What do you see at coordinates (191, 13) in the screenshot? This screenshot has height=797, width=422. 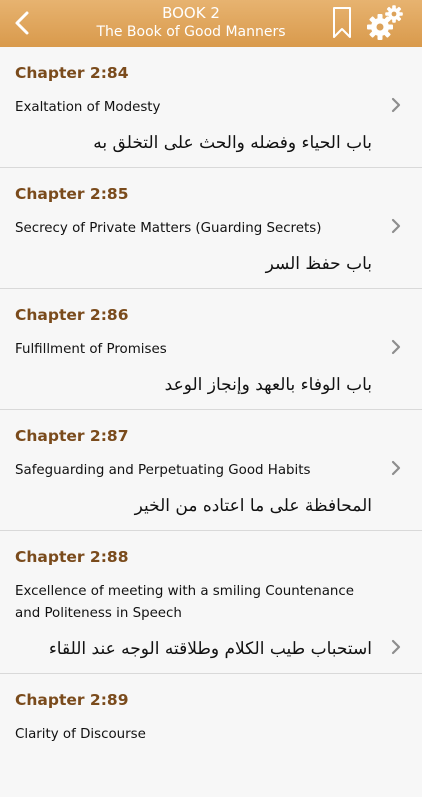 I see `book-label: BOOK 2` at bounding box center [191, 13].